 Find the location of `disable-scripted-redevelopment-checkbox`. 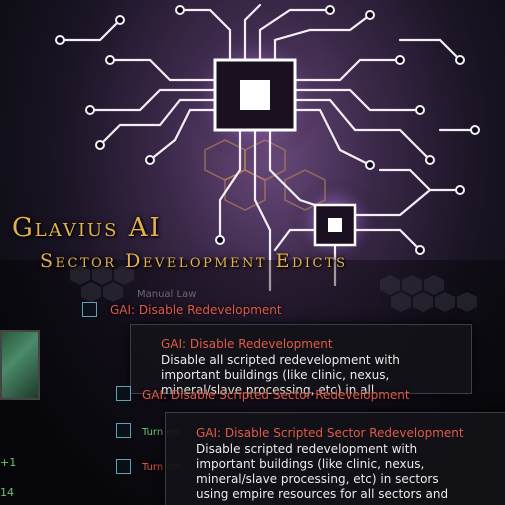

disable-scripted-redevelopment-checkbox is located at coordinates (123, 393).